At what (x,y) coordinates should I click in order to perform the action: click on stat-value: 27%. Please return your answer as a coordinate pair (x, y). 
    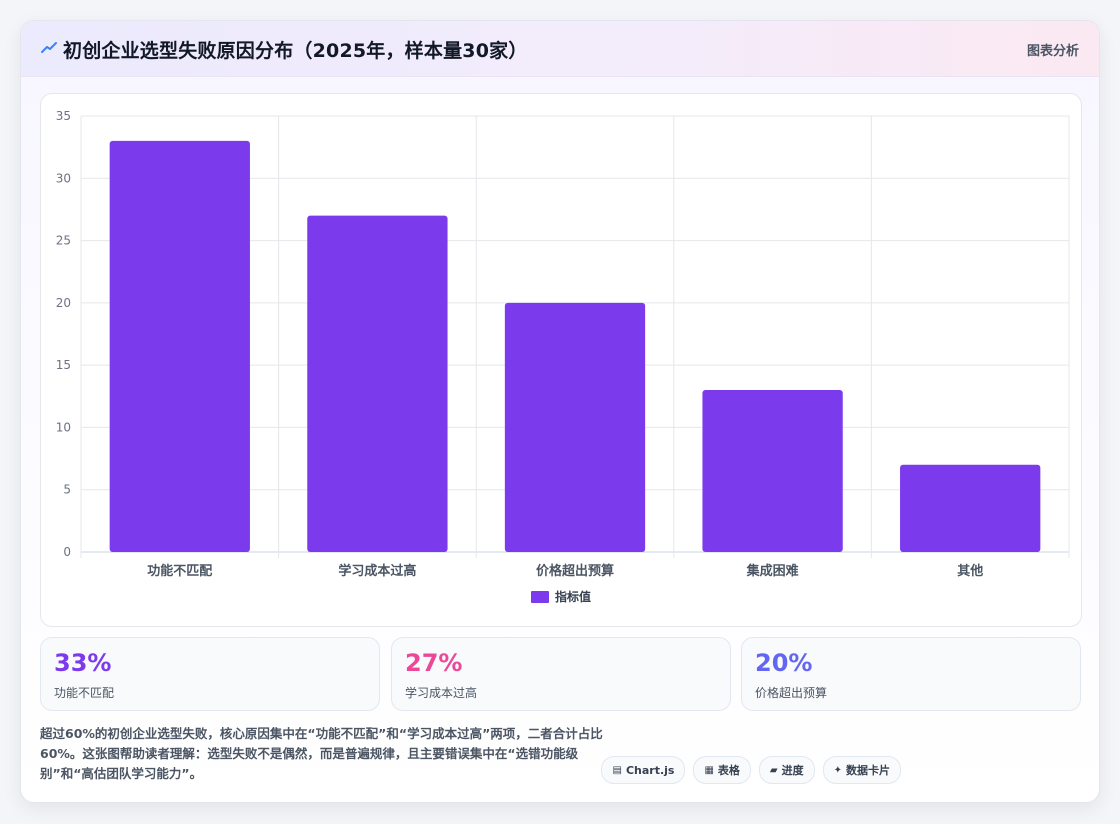
    Looking at the image, I should click on (434, 663).